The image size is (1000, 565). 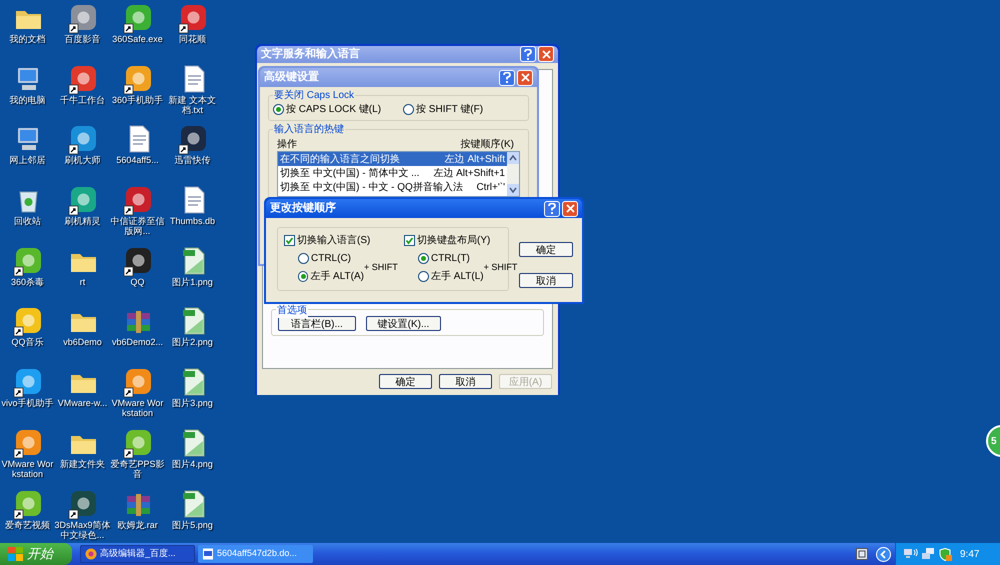 I want to click on icon-label: 迅雷快传, so click(x=192, y=160).